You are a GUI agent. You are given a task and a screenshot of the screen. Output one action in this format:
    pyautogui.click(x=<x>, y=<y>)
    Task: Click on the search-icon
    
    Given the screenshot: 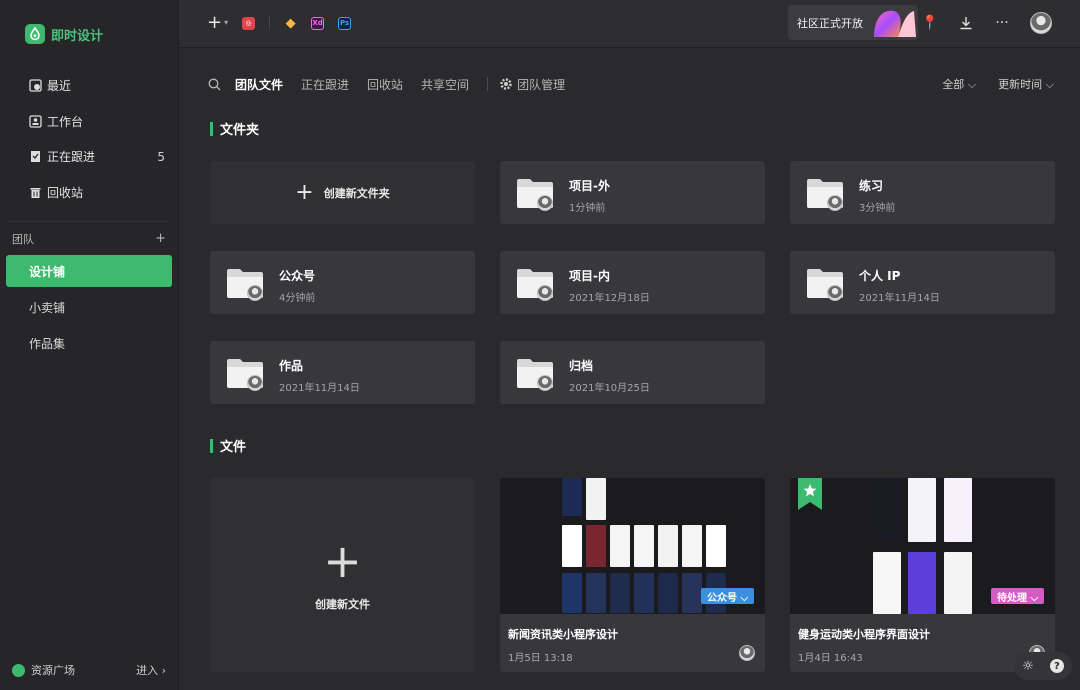 What is the action you would take?
    pyautogui.click(x=214, y=84)
    